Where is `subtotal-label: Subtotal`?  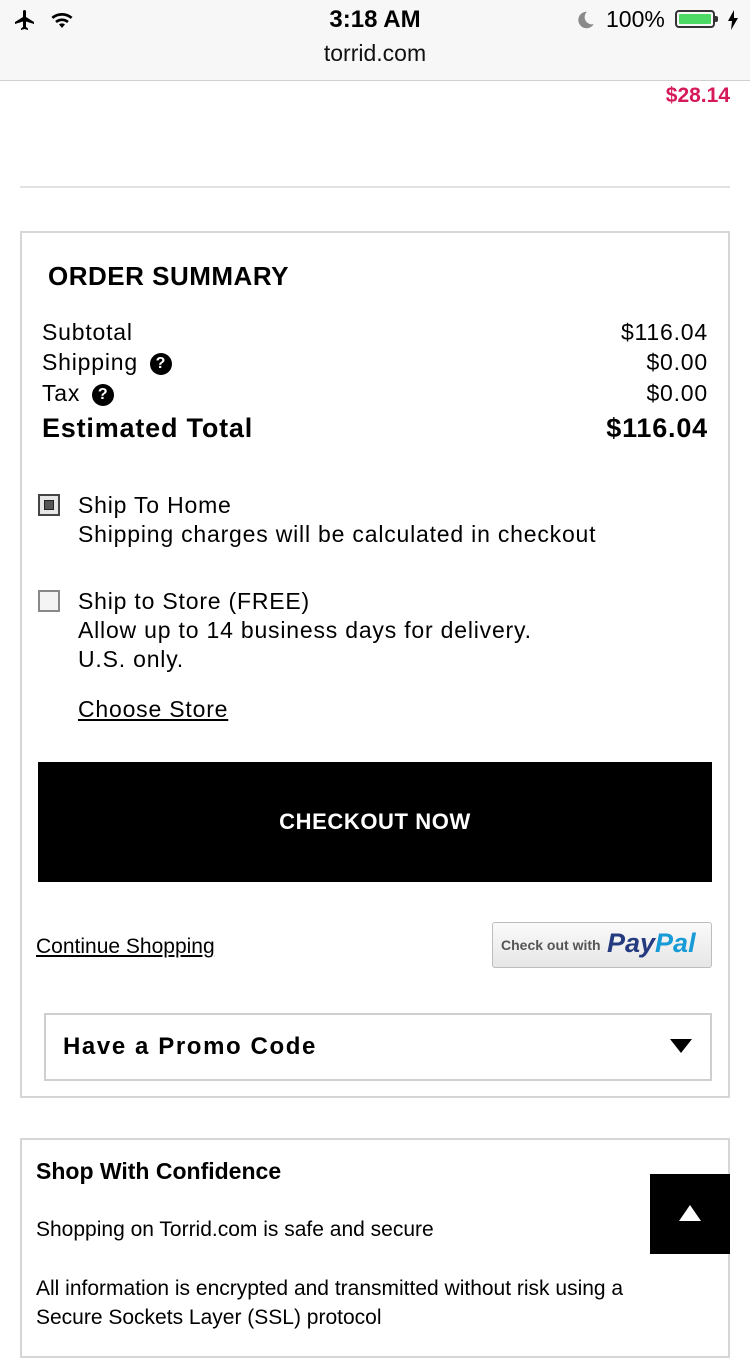
subtotal-label: Subtotal is located at coordinates (87, 332).